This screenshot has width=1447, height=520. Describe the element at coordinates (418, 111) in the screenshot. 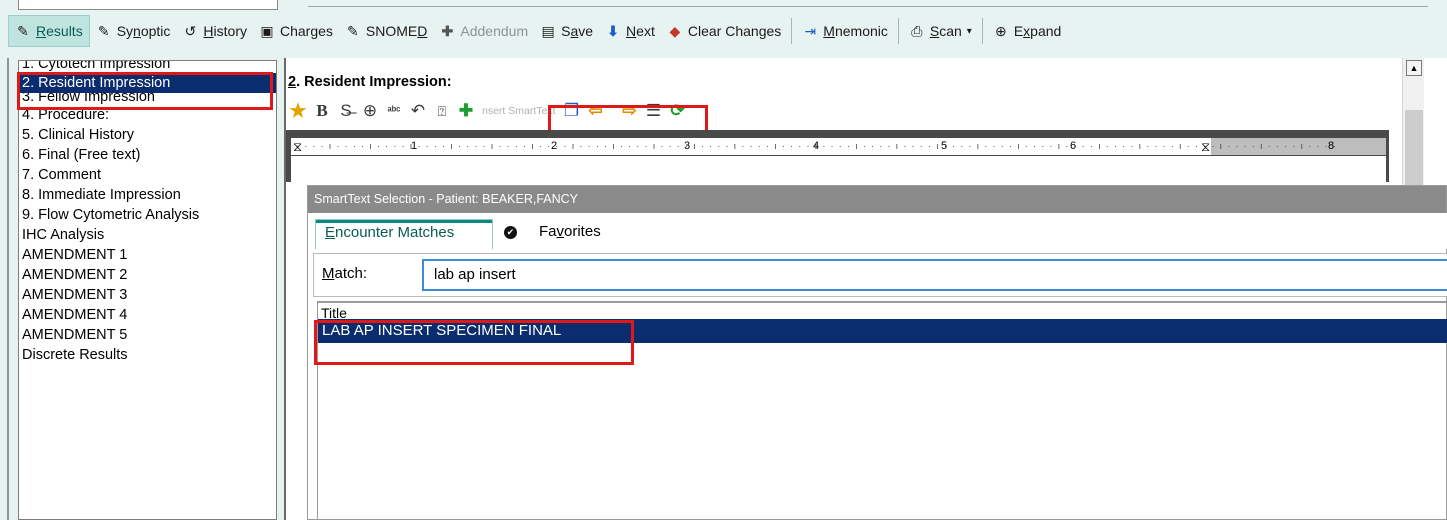

I see `undo-icon: ↶` at that location.